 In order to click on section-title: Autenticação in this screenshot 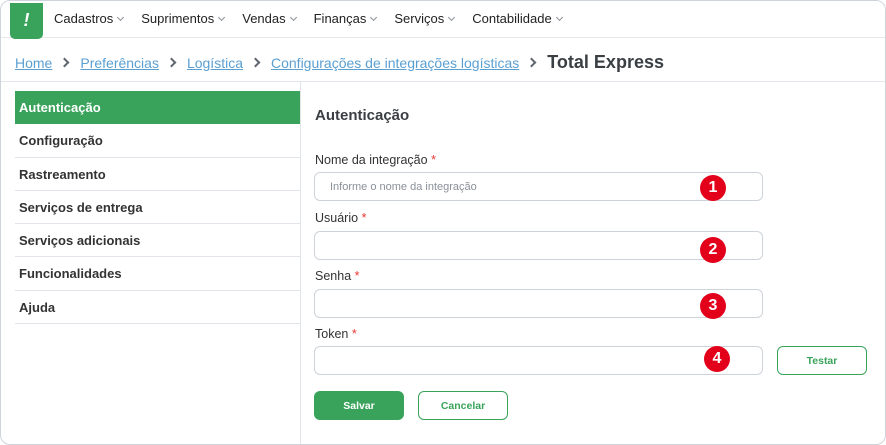, I will do `click(362, 115)`.